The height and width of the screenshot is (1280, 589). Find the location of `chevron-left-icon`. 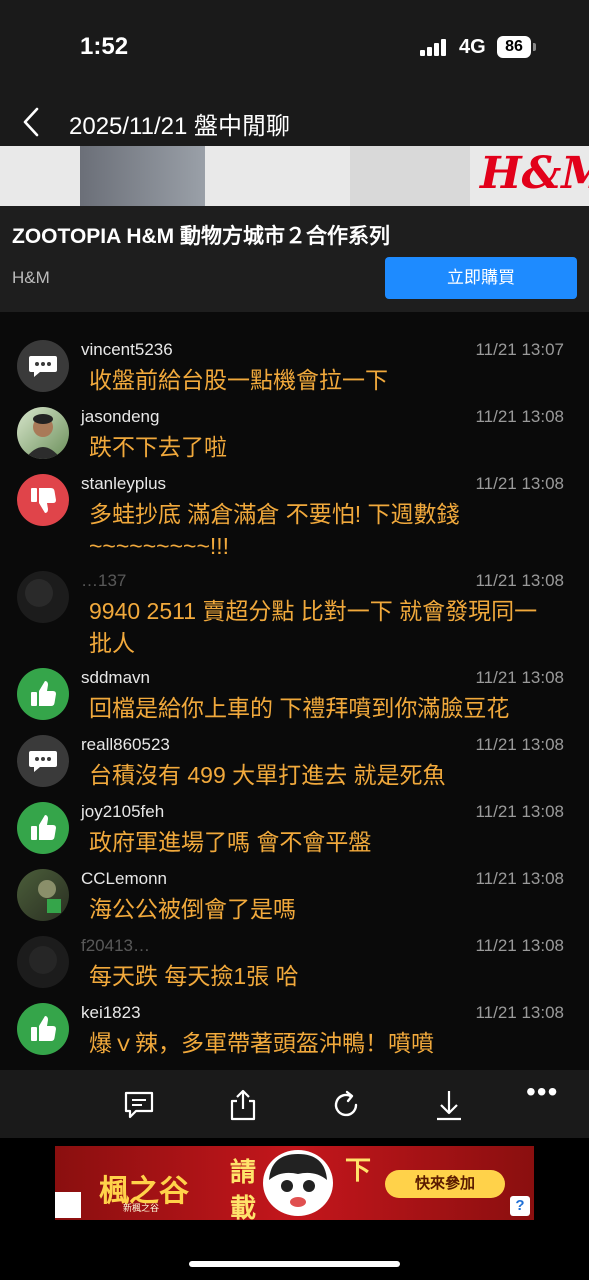

chevron-left-icon is located at coordinates (31, 122).